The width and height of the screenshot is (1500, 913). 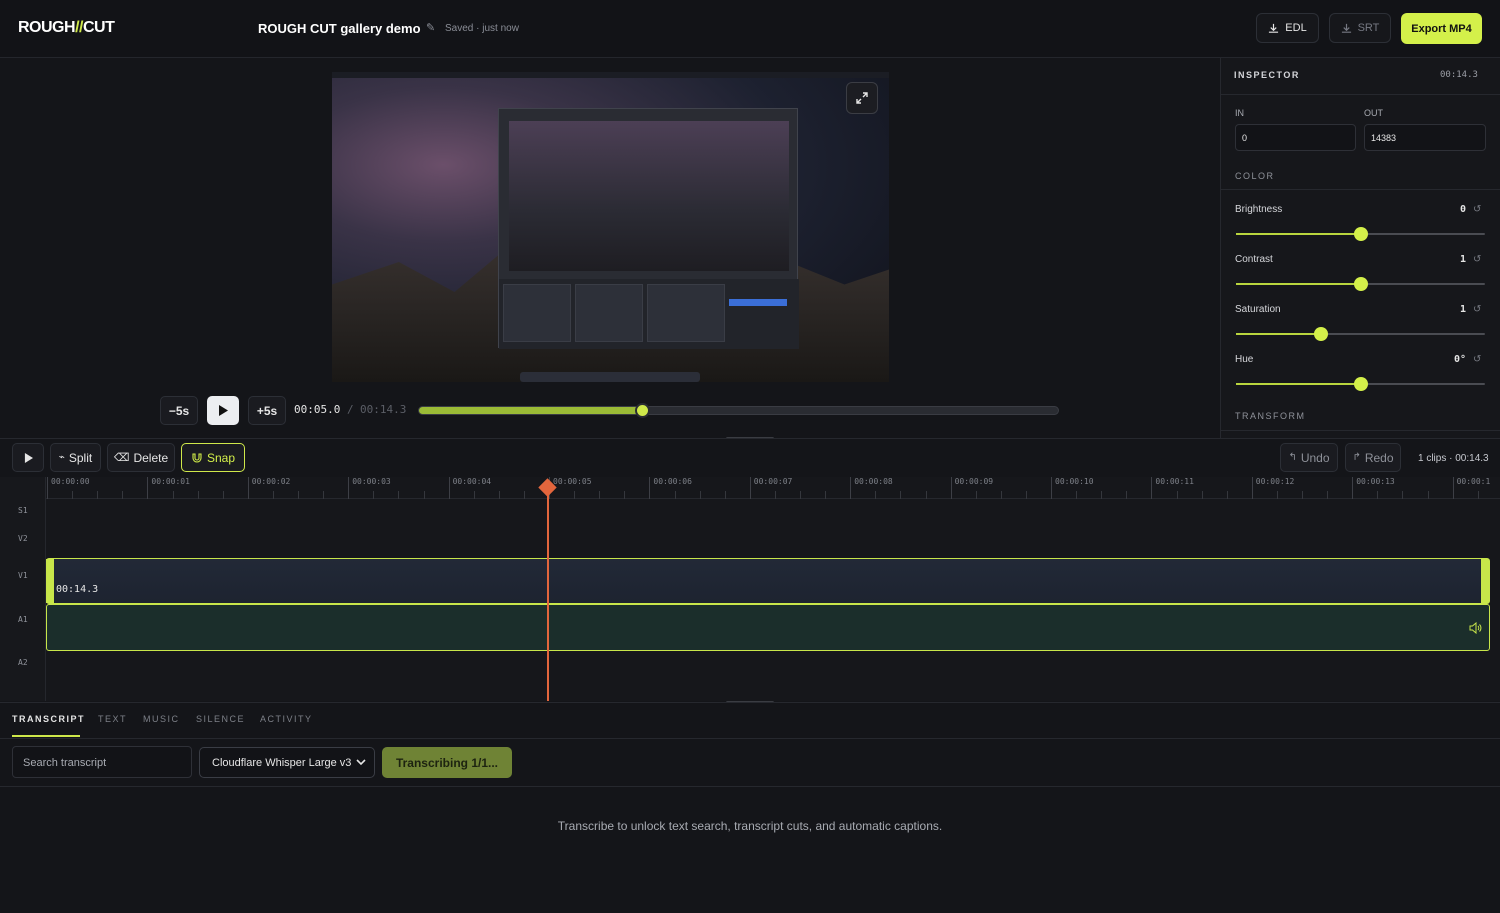 What do you see at coordinates (61, 457) in the screenshot?
I see `split-icon: ⌁` at bounding box center [61, 457].